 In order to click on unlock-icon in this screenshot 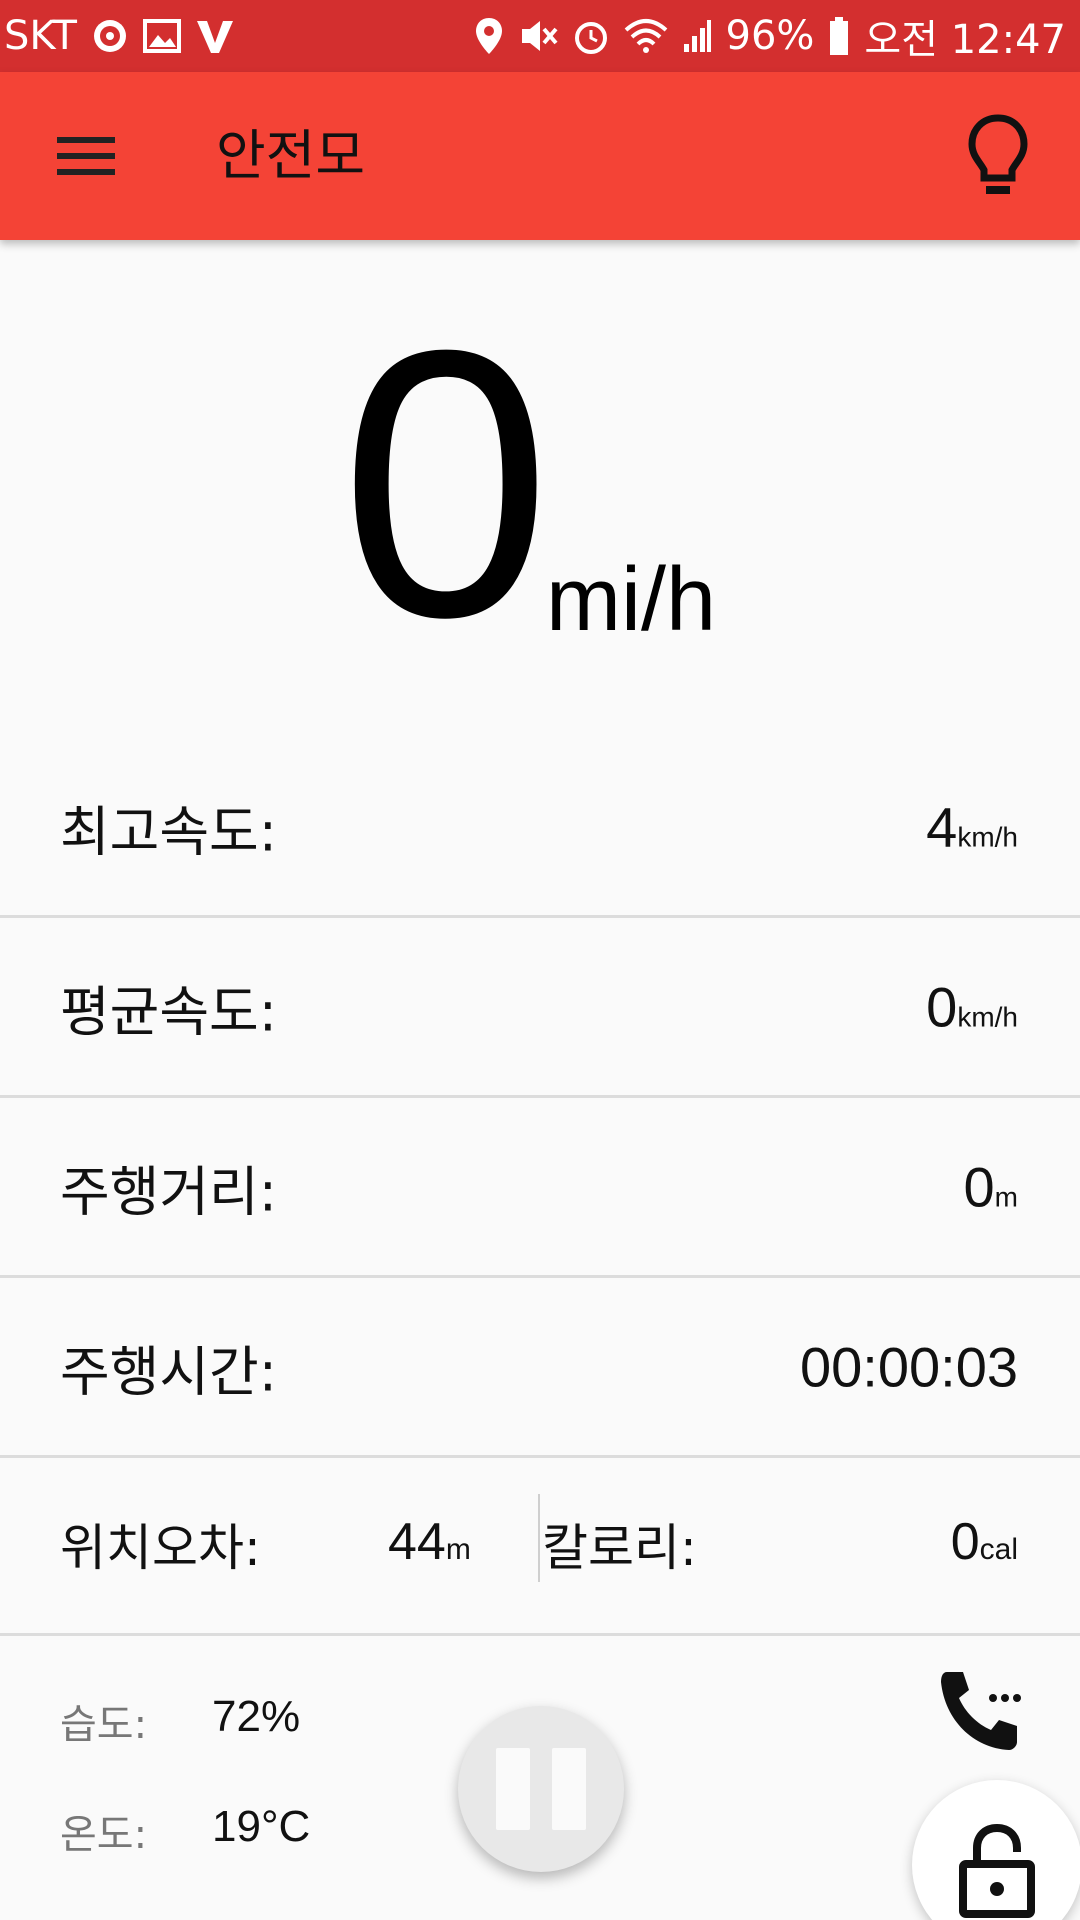, I will do `click(997, 1870)`.